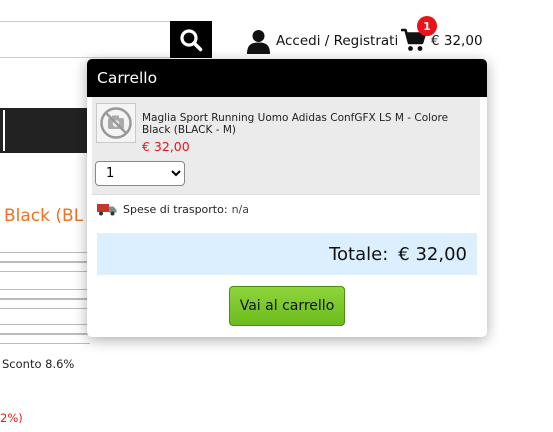  What do you see at coordinates (287, 78) in the screenshot?
I see `cart-dropdown-title: Carrello` at bounding box center [287, 78].